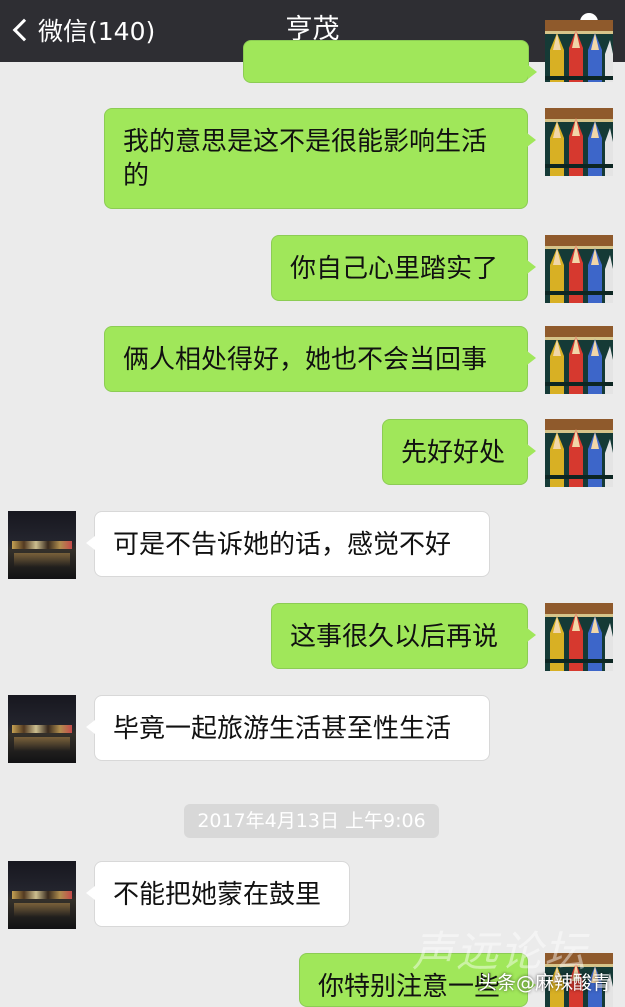 The height and width of the screenshot is (1007, 625). Describe the element at coordinates (311, 821) in the screenshot. I see `timestamp: 2017年4月13日 上午9:06` at that location.